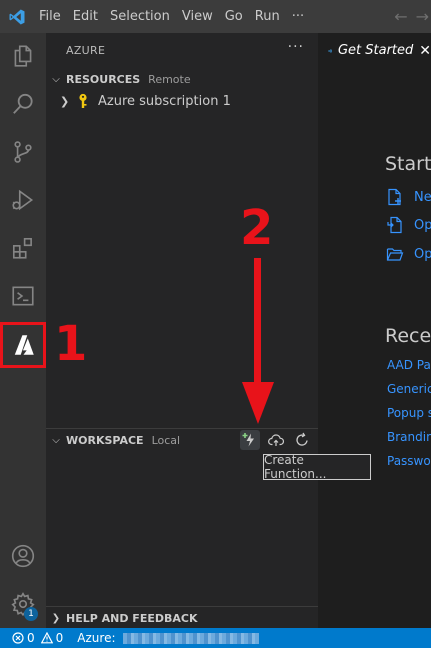 The image size is (431, 648). I want to click on resources-label: RESOURCES, so click(103, 79).